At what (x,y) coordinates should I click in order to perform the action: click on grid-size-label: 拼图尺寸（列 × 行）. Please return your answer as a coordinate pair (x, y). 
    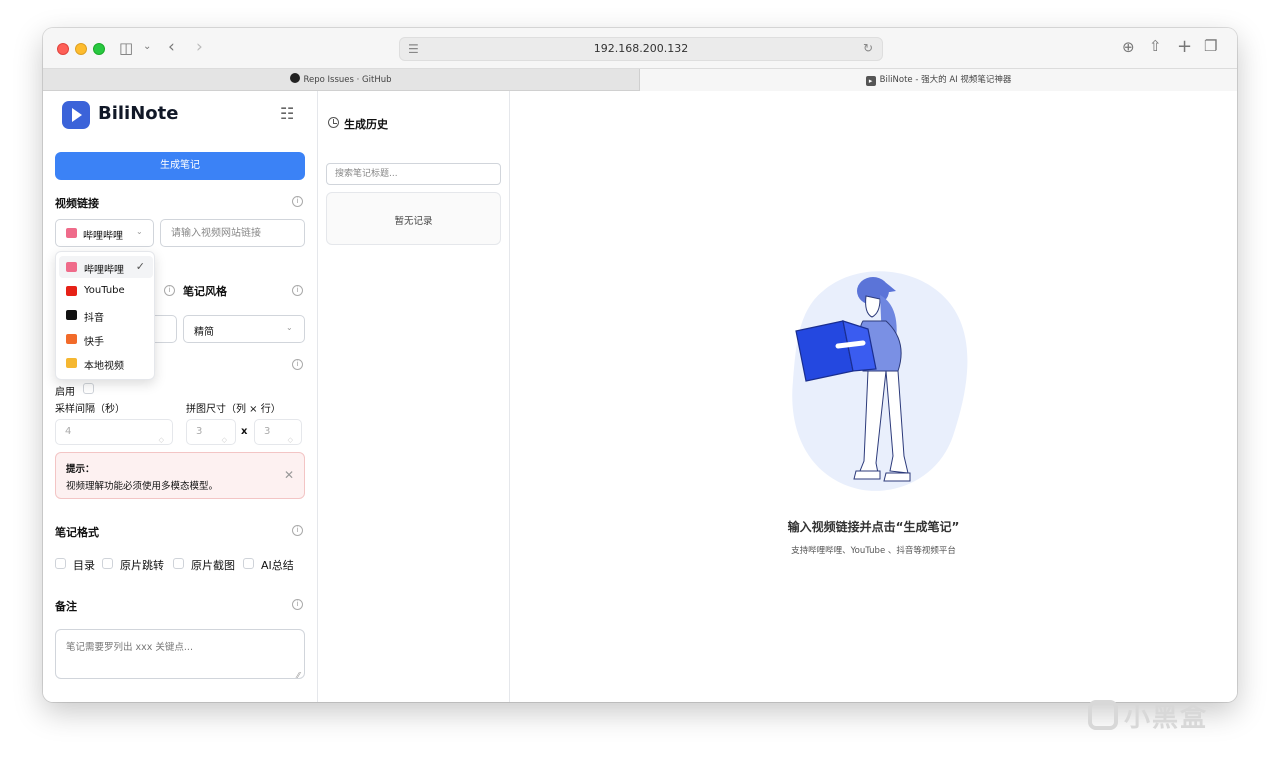
    Looking at the image, I should click on (233, 409).